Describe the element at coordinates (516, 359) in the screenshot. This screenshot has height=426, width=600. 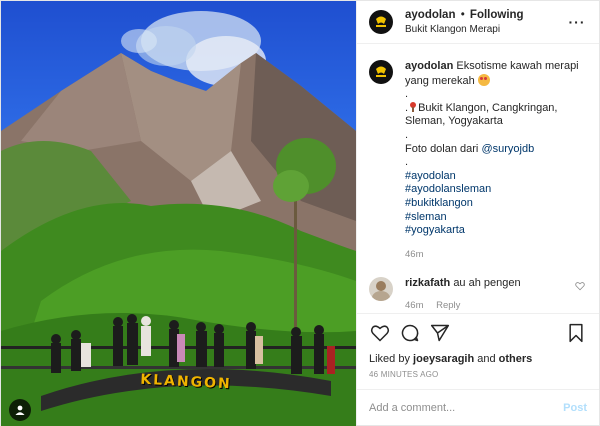
I see `likes-others-link: others` at that location.